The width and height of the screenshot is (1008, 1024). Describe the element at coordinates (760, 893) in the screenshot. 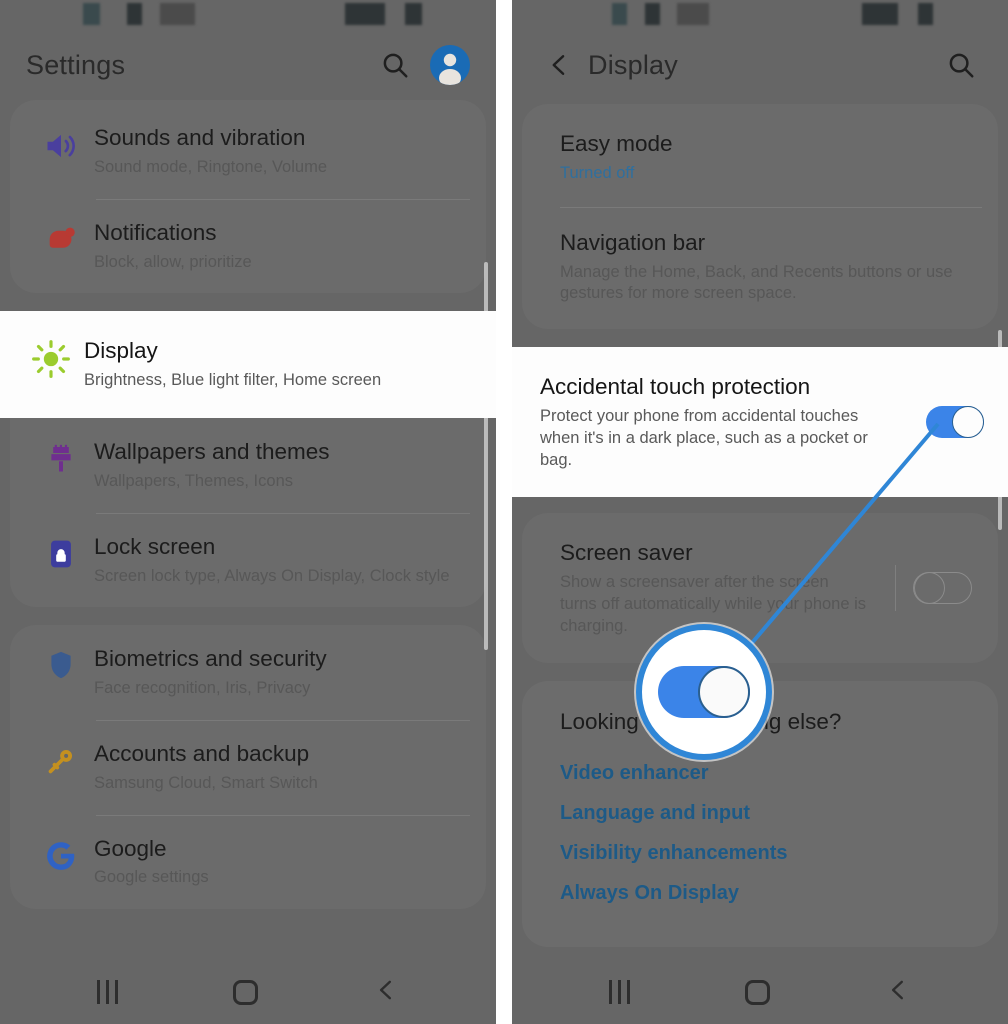

I see `looking-link-always-on-display: Always On Display` at that location.